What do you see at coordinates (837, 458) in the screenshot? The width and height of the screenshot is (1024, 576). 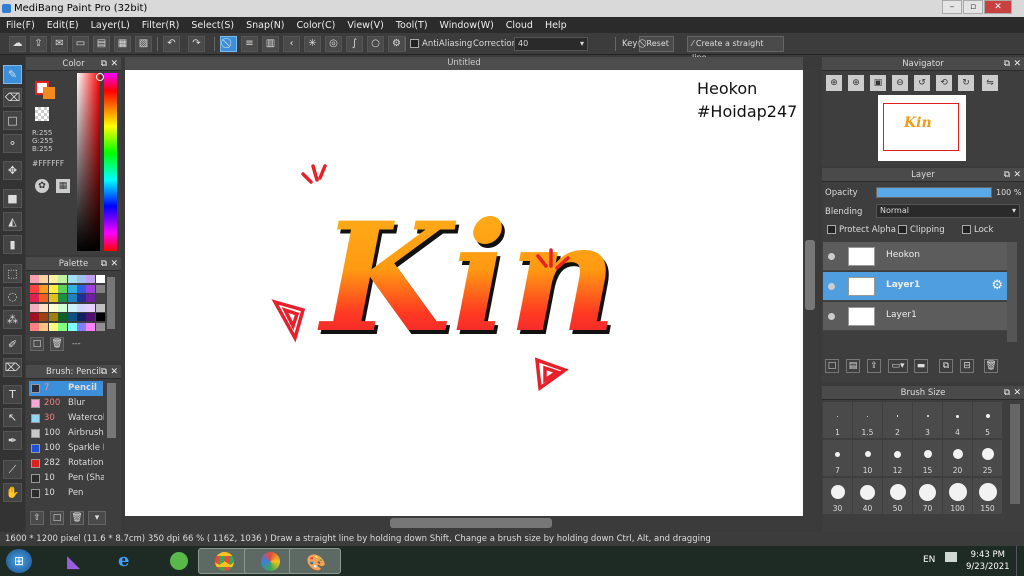 I see `brush-size-option: 7` at bounding box center [837, 458].